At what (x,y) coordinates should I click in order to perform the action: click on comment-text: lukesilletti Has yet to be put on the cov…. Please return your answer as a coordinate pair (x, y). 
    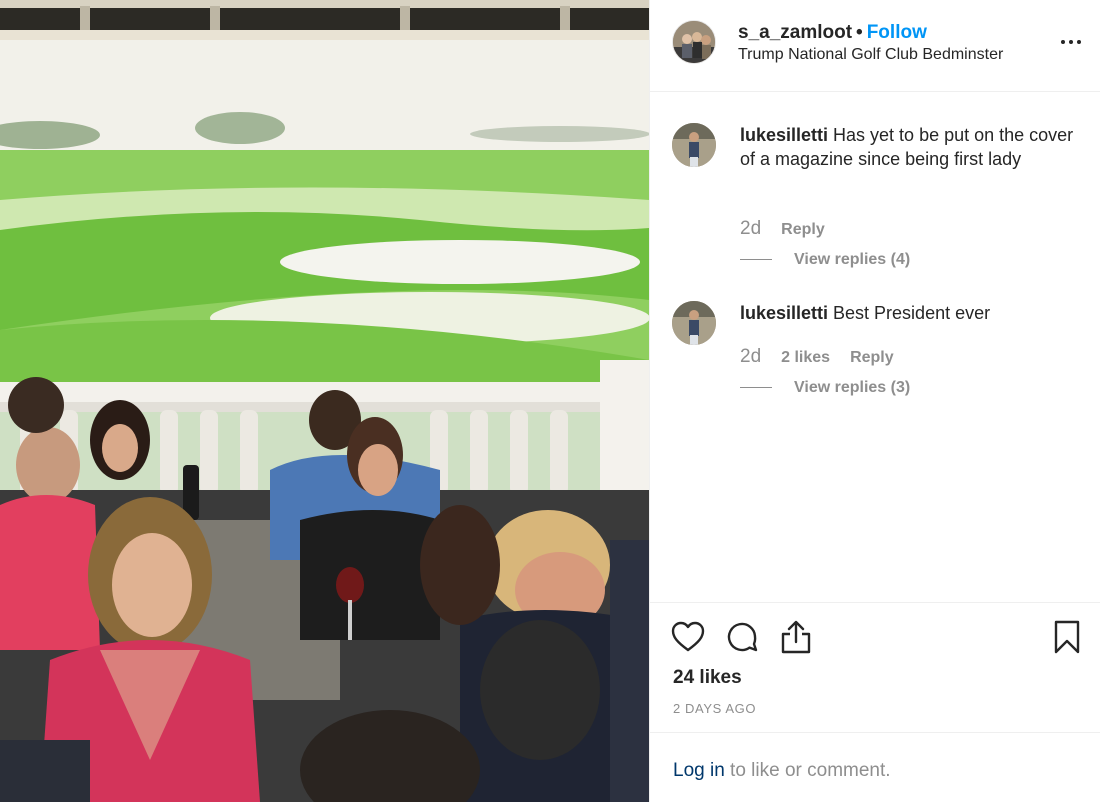
    Looking at the image, I should click on (910, 147).